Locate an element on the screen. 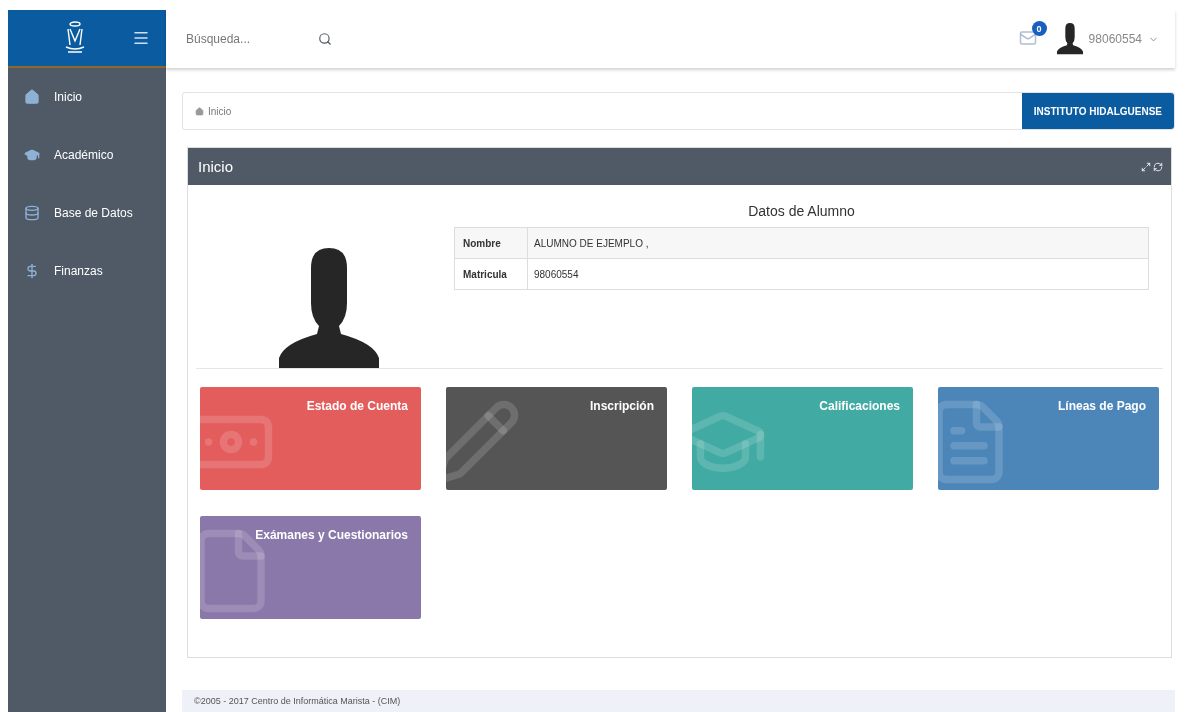 The height and width of the screenshot is (712, 1188). sidebar-item: Finanzas is located at coordinates (87, 271).